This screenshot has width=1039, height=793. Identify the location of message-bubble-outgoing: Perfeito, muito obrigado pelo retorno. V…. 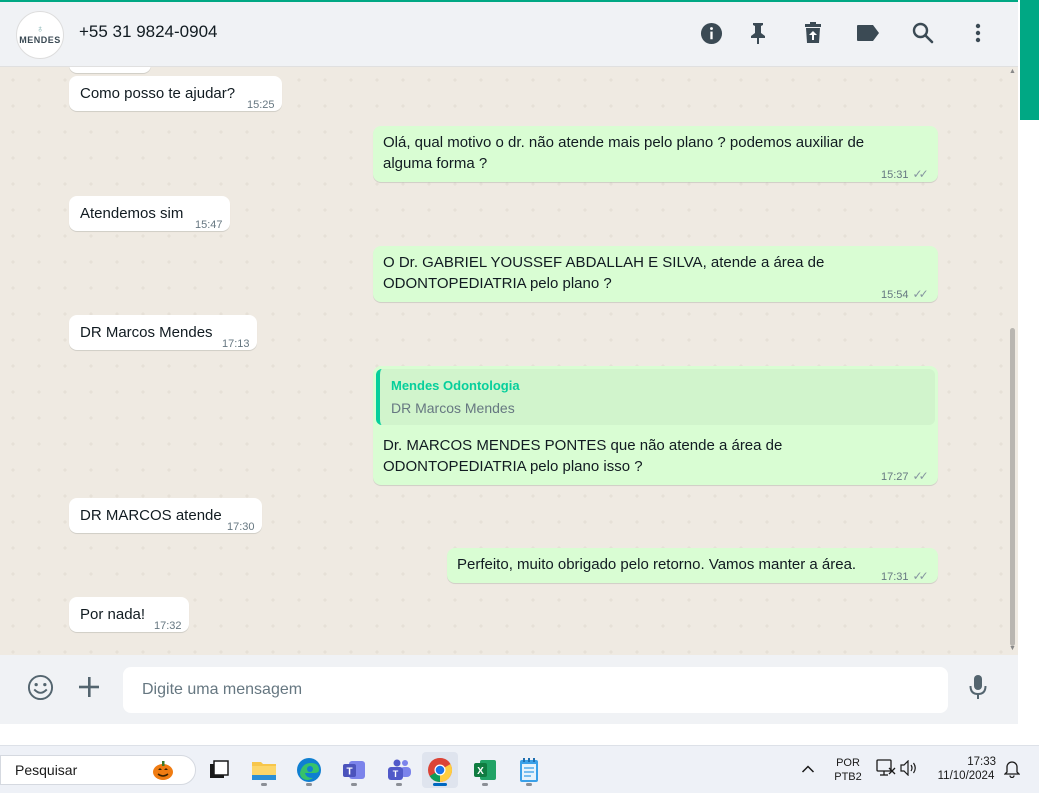
(692, 565).